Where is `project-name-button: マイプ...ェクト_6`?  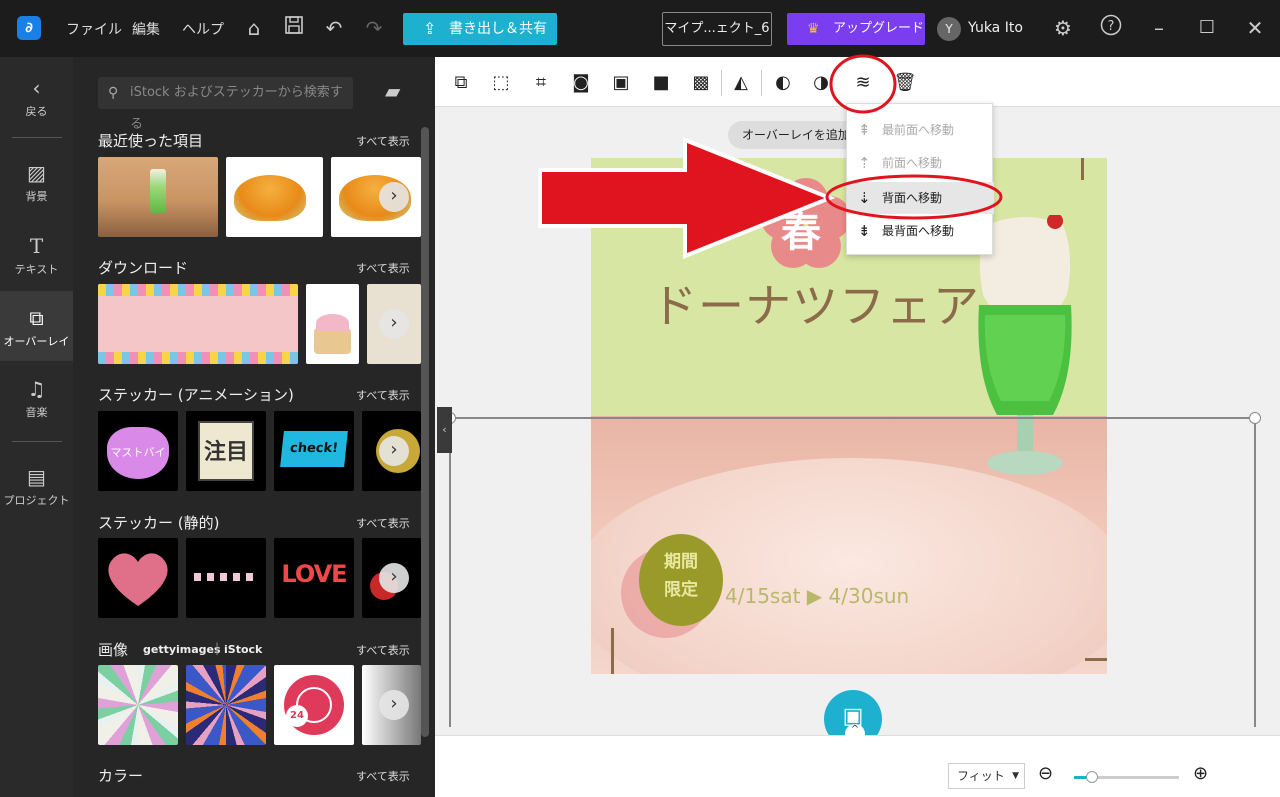
project-name-button: マイプ...ェクト_6 is located at coordinates (717, 29).